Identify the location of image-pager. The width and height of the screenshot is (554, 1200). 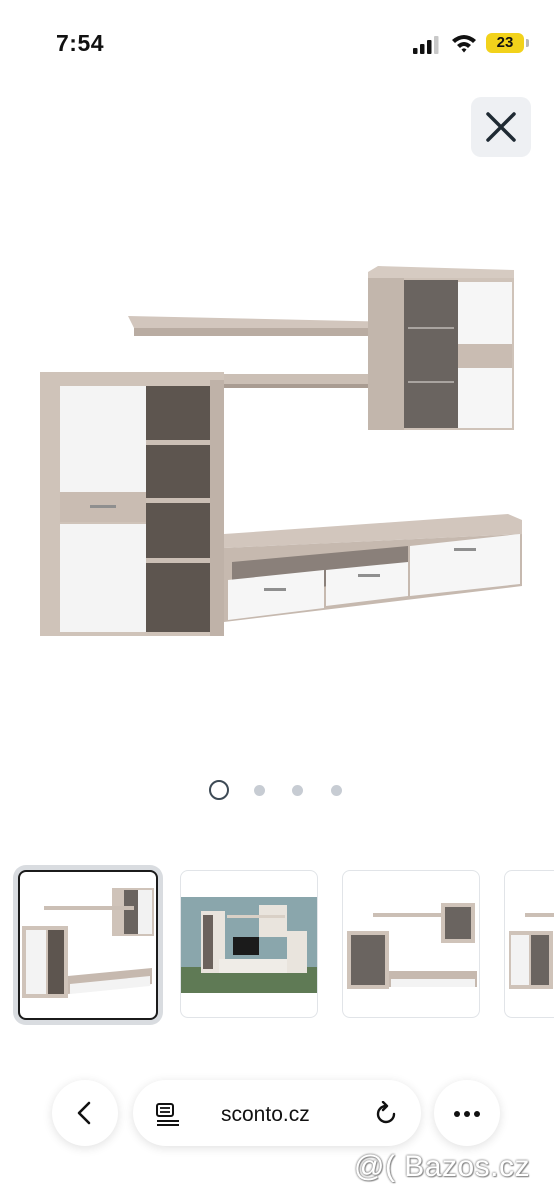
(277, 790).